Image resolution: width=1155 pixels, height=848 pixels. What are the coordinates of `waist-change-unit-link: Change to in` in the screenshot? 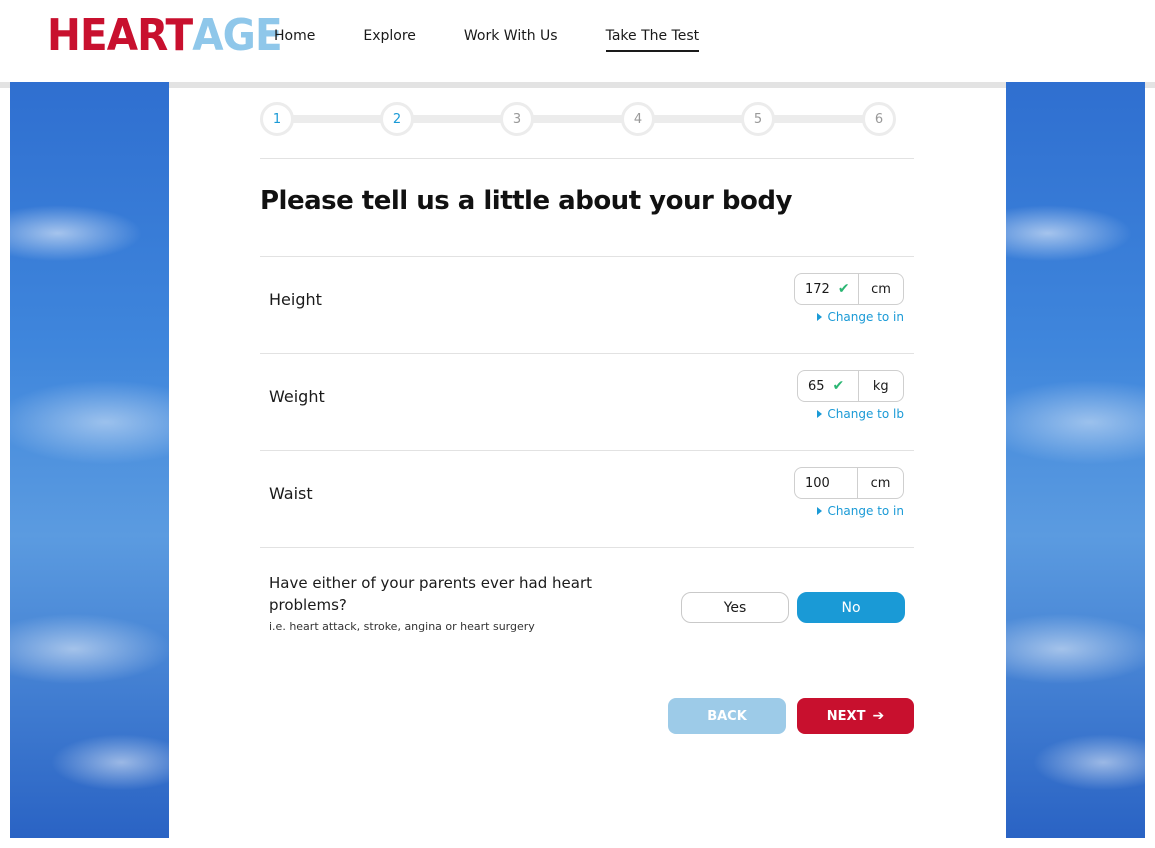 It's located at (860, 511).